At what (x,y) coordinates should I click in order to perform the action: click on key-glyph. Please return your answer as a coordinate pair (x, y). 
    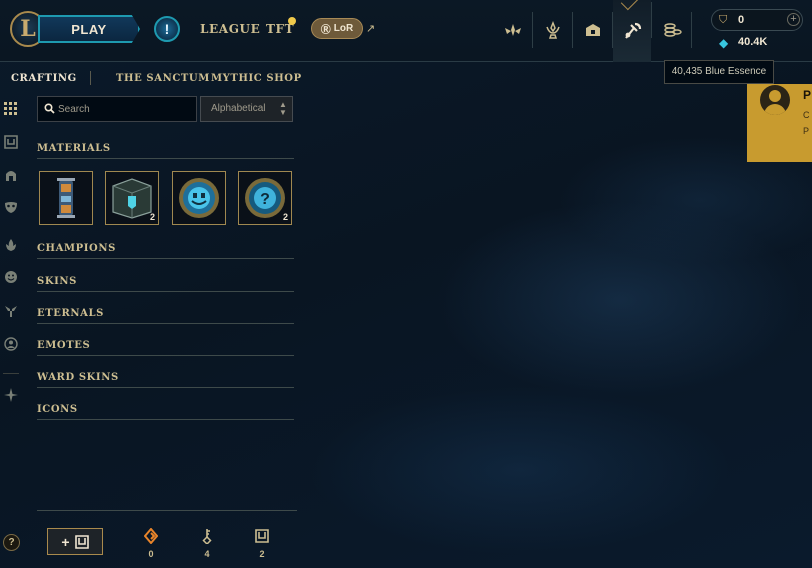
    Looking at the image, I should click on (207, 536).